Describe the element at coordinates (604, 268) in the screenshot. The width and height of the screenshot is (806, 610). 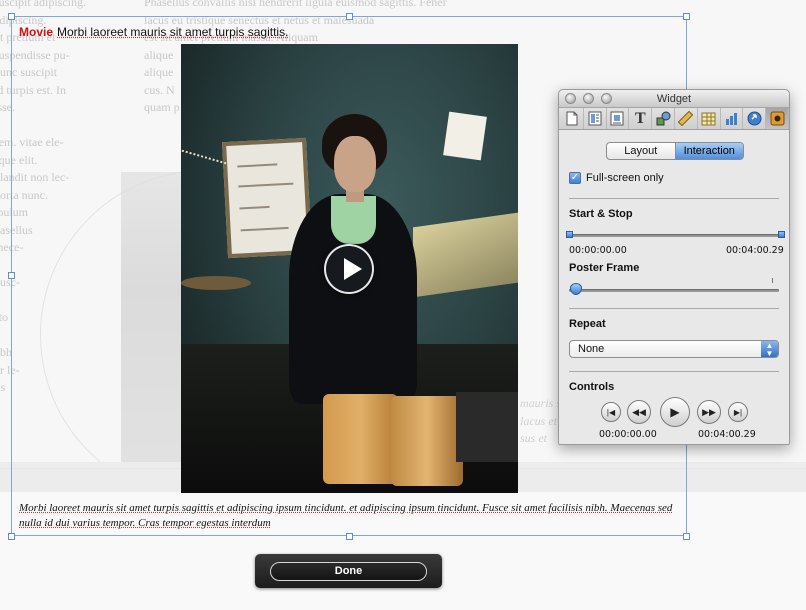
I see `poster-frame-label: Poster Frame` at that location.